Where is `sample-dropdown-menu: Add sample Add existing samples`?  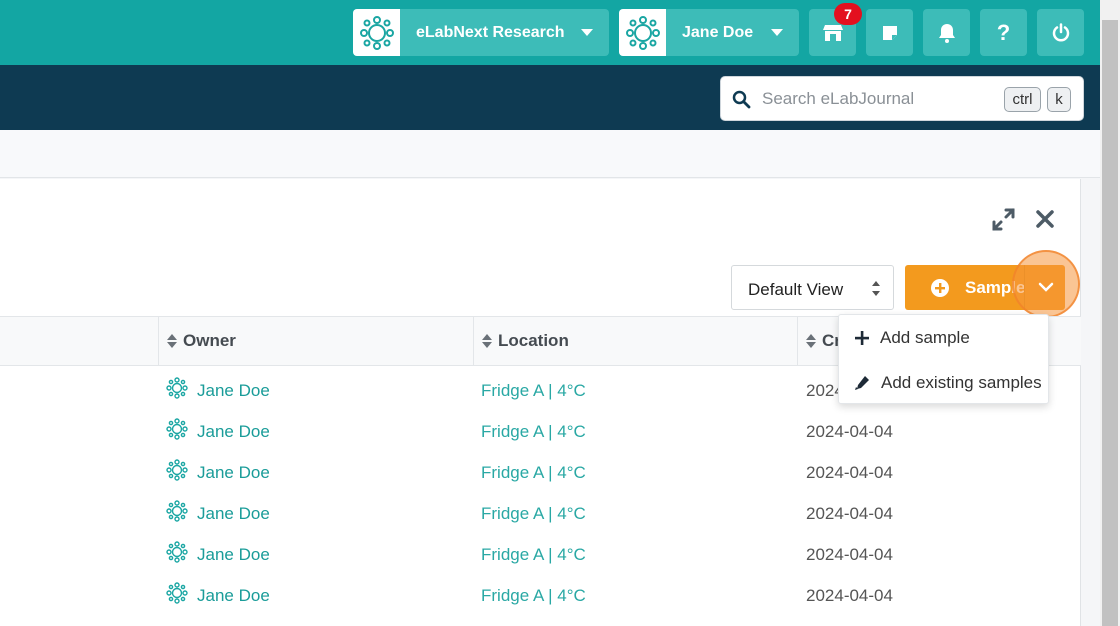 sample-dropdown-menu: Add sample Add existing samples is located at coordinates (943, 359).